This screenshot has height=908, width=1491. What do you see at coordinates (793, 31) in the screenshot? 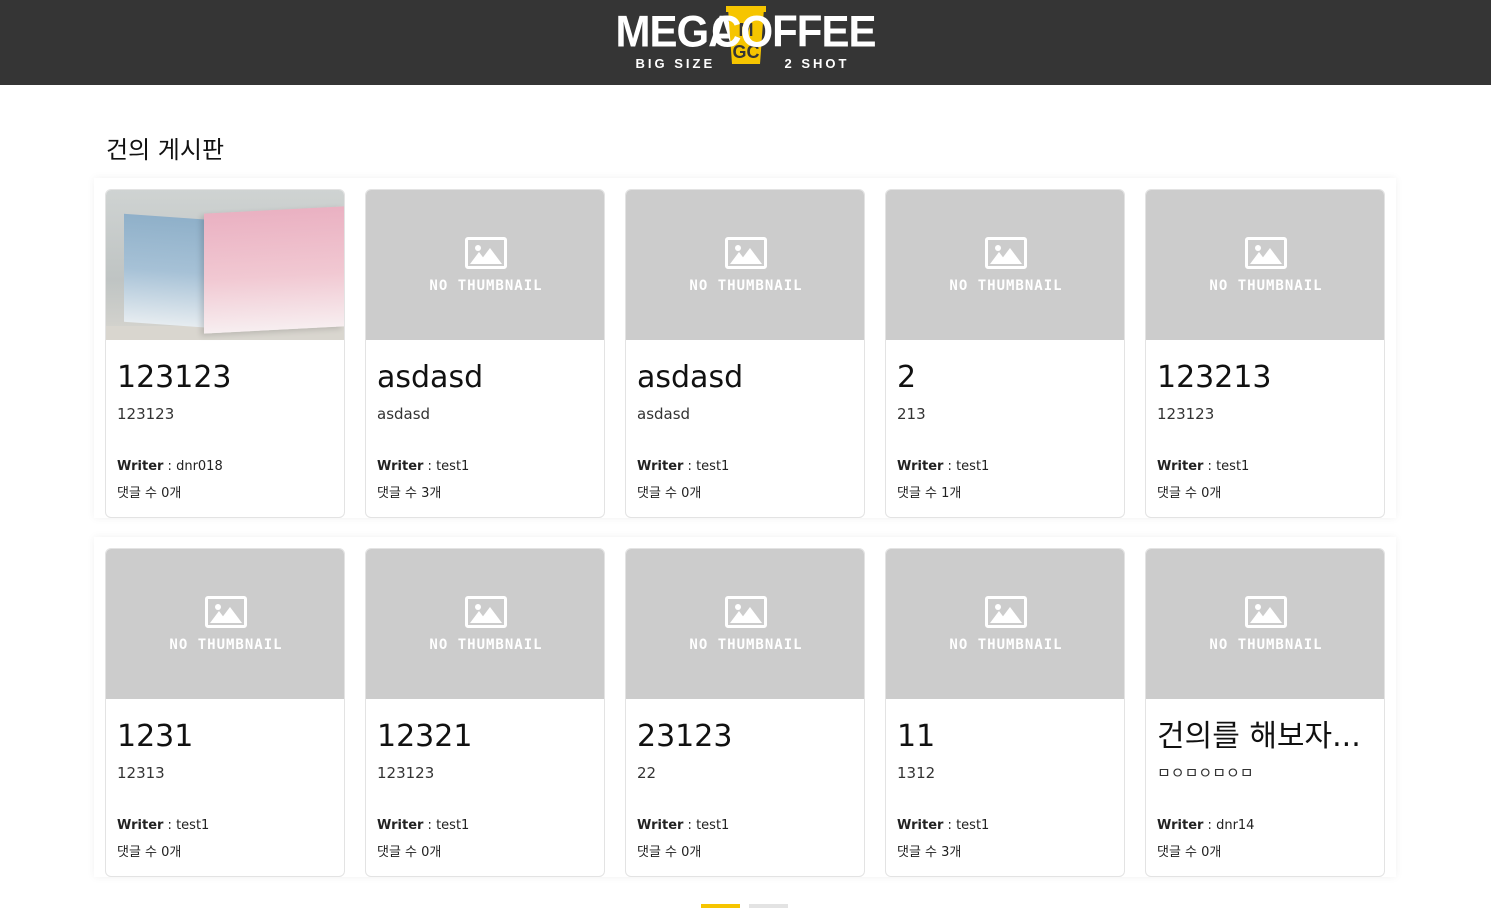
I see `brand-word-right: COFFEE` at bounding box center [793, 31].